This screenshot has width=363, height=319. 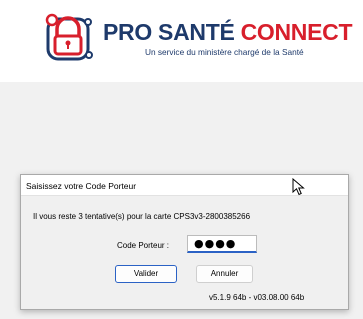 I want to click on valider-button: Valider, so click(x=146, y=274).